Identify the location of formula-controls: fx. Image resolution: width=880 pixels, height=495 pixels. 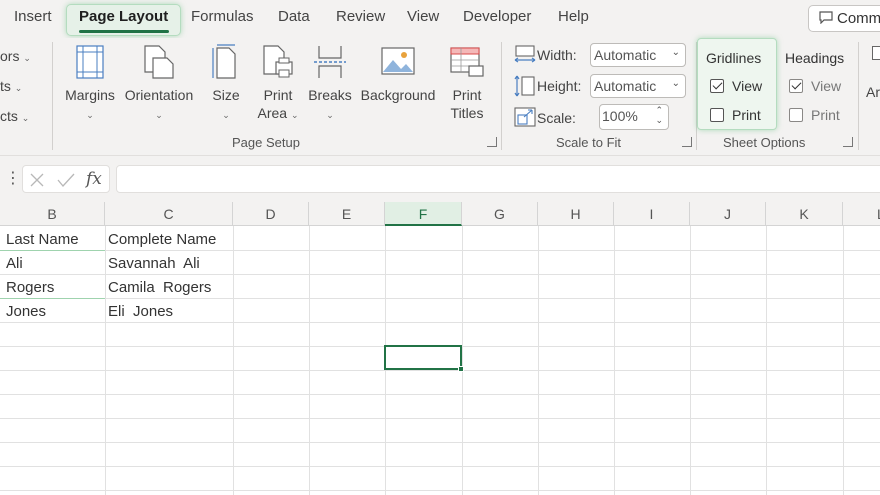
(66, 179).